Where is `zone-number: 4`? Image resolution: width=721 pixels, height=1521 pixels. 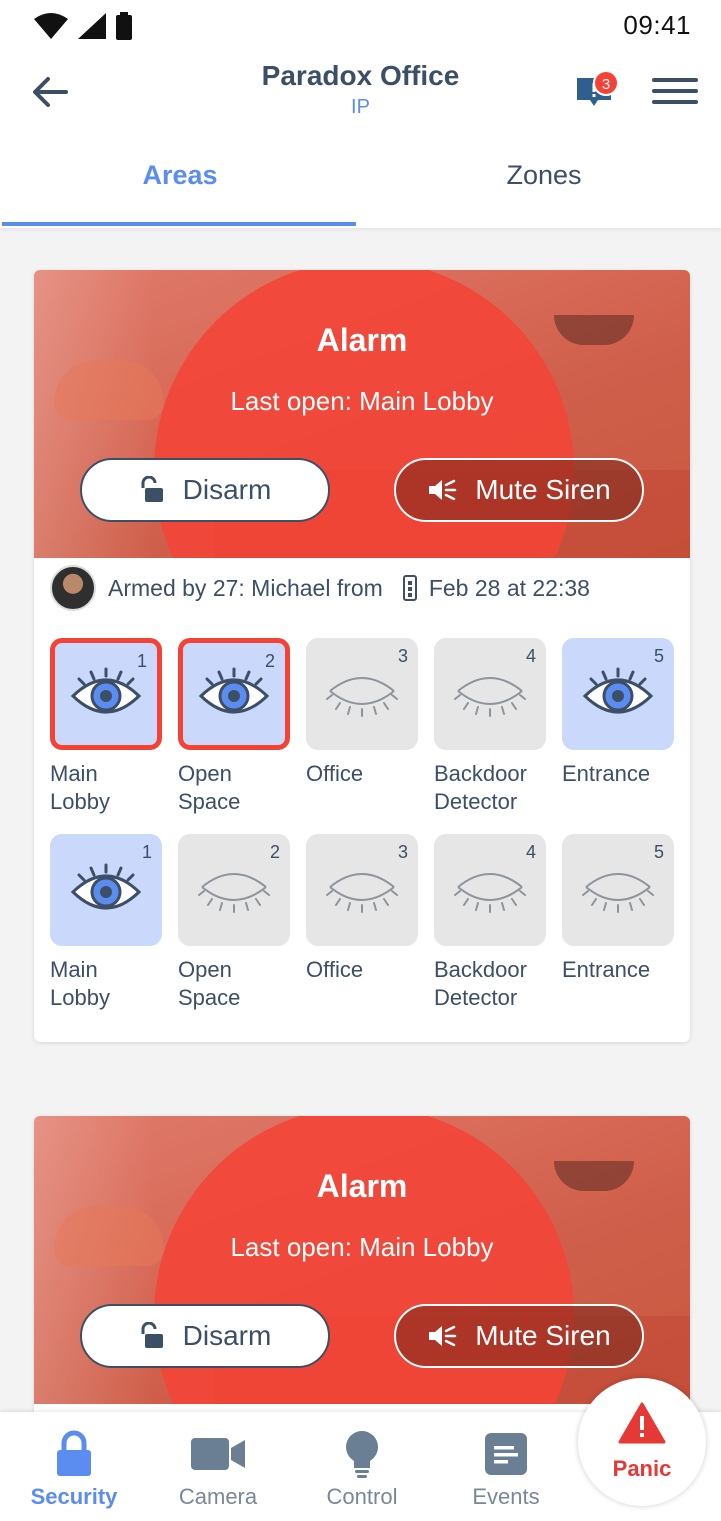 zone-number: 4 is located at coordinates (530, 852).